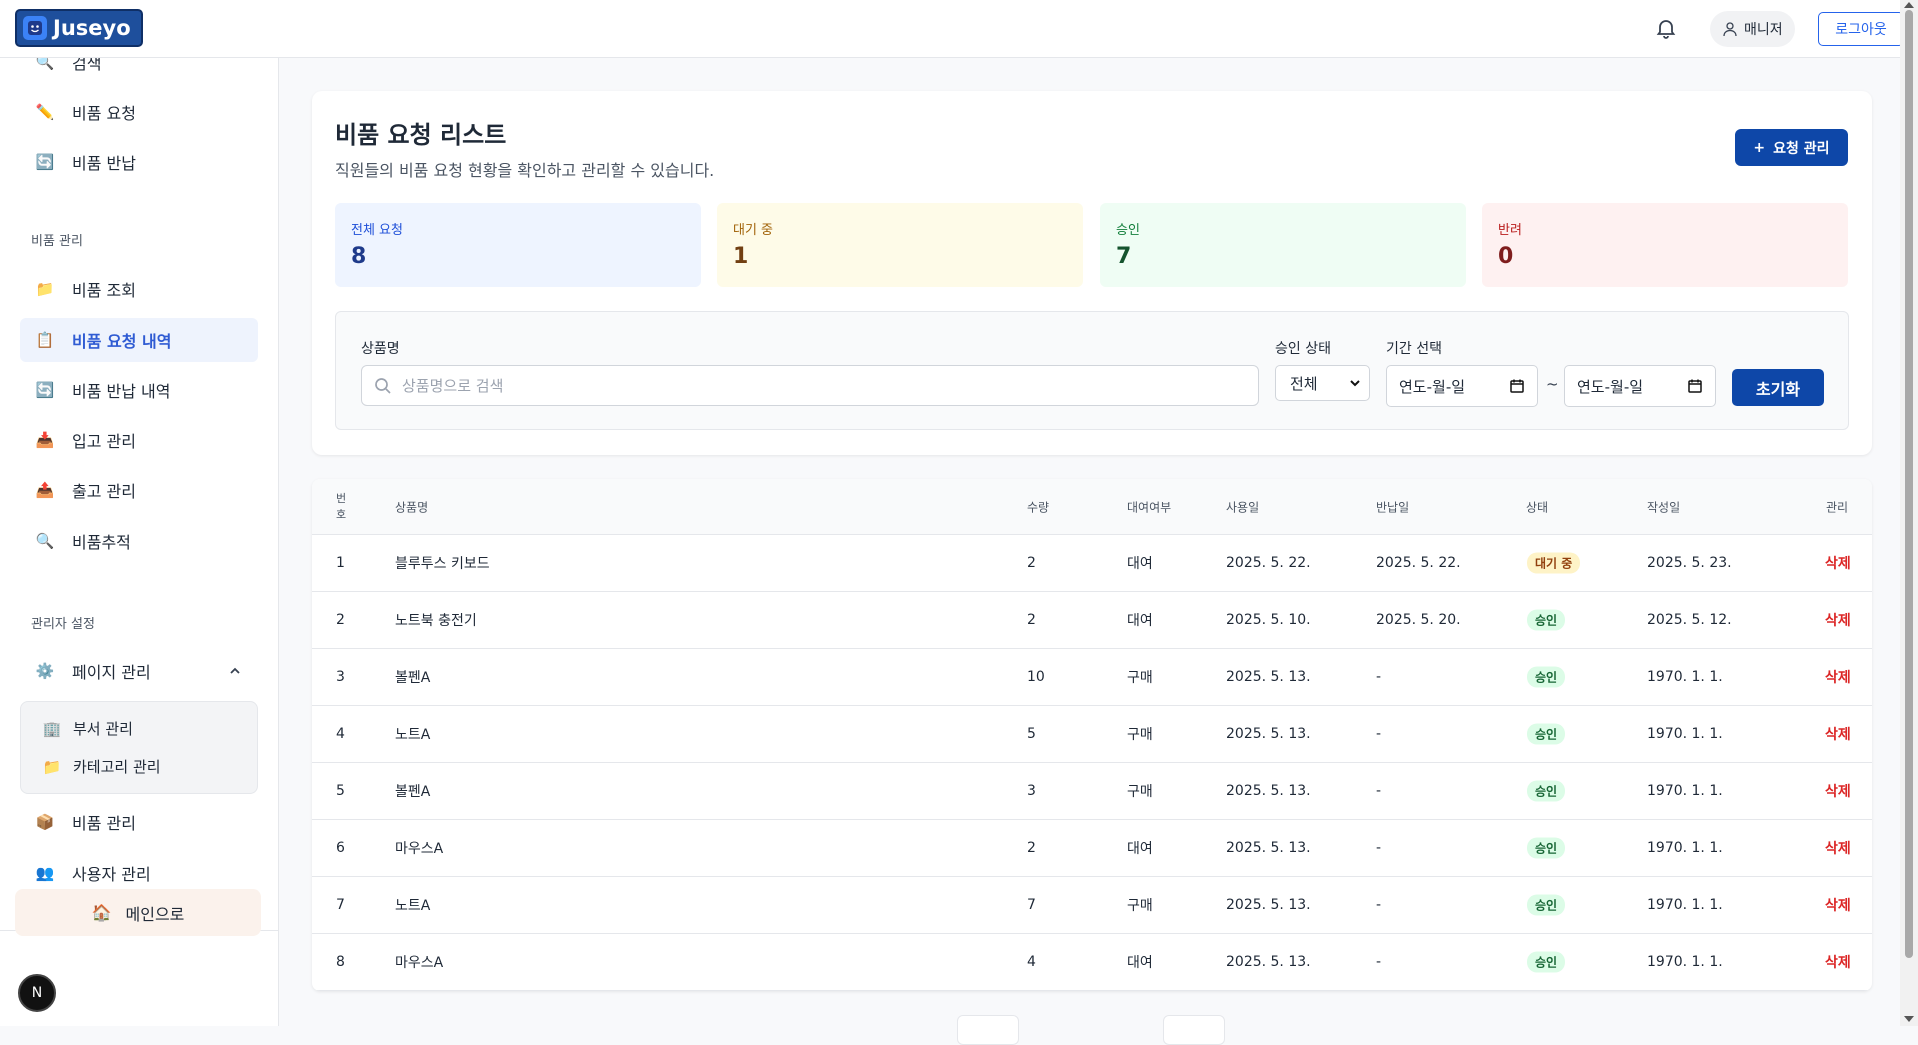 The image size is (1918, 1045). I want to click on sidebar-item-request-history: 📋 비품 요청 내역, so click(139, 340).